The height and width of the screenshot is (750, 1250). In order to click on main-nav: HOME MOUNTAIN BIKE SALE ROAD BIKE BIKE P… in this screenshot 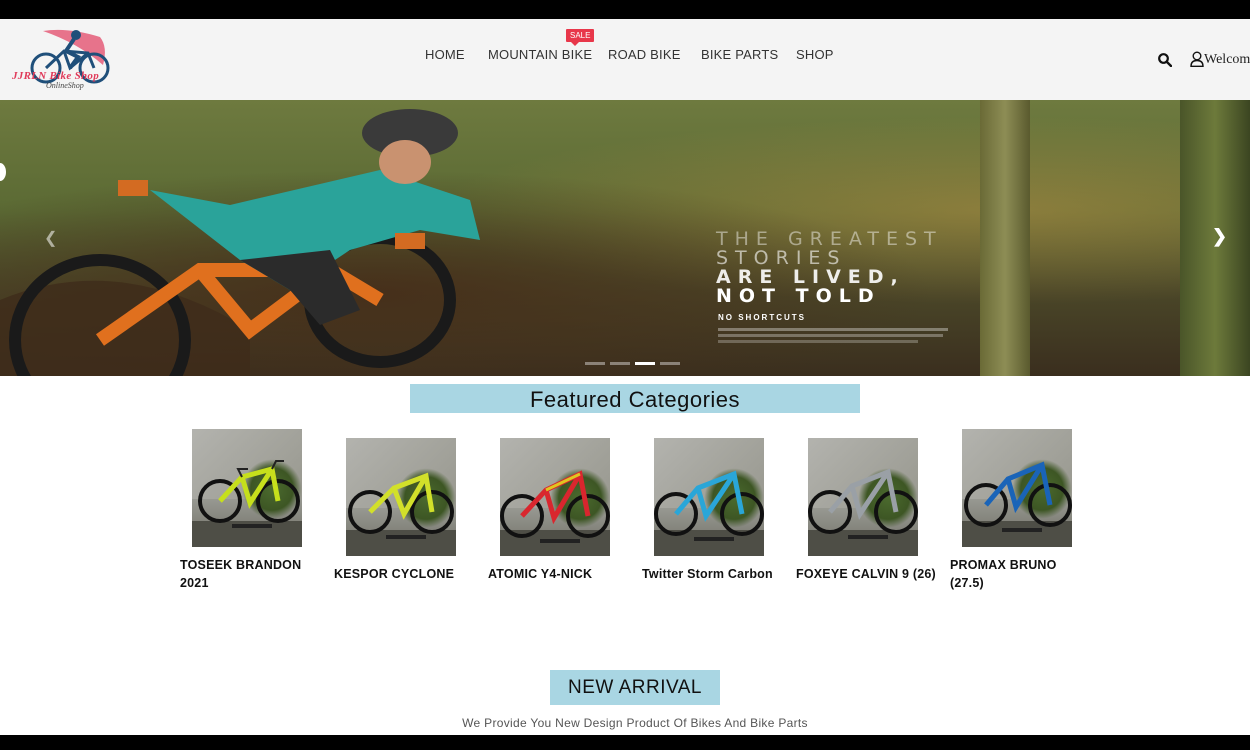, I will do `click(625, 59)`.